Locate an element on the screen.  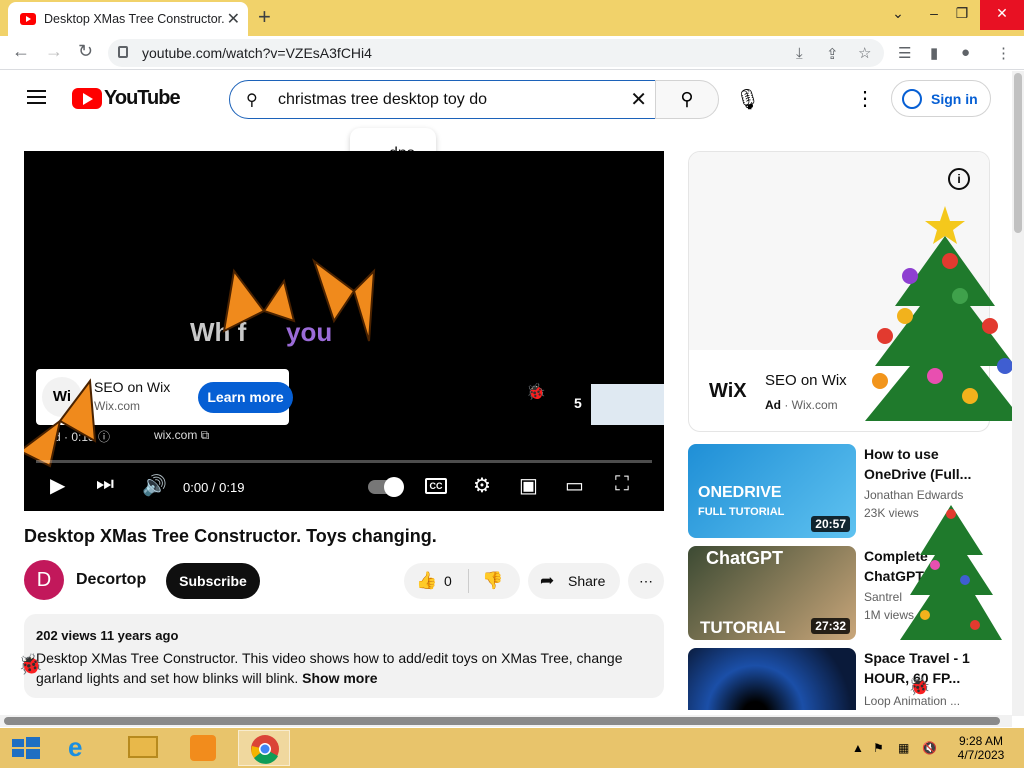
butterfly-icon is located at coordinates (60, 423).